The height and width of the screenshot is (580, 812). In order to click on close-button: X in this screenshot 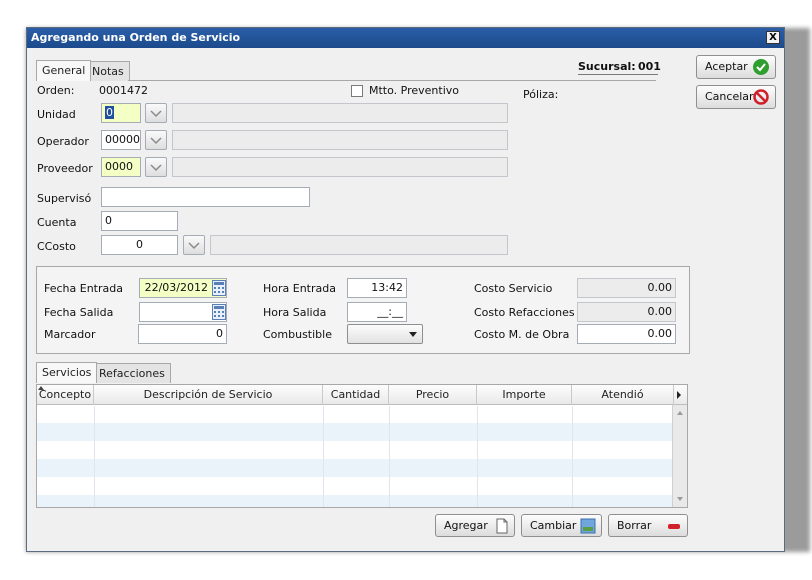, I will do `click(773, 37)`.